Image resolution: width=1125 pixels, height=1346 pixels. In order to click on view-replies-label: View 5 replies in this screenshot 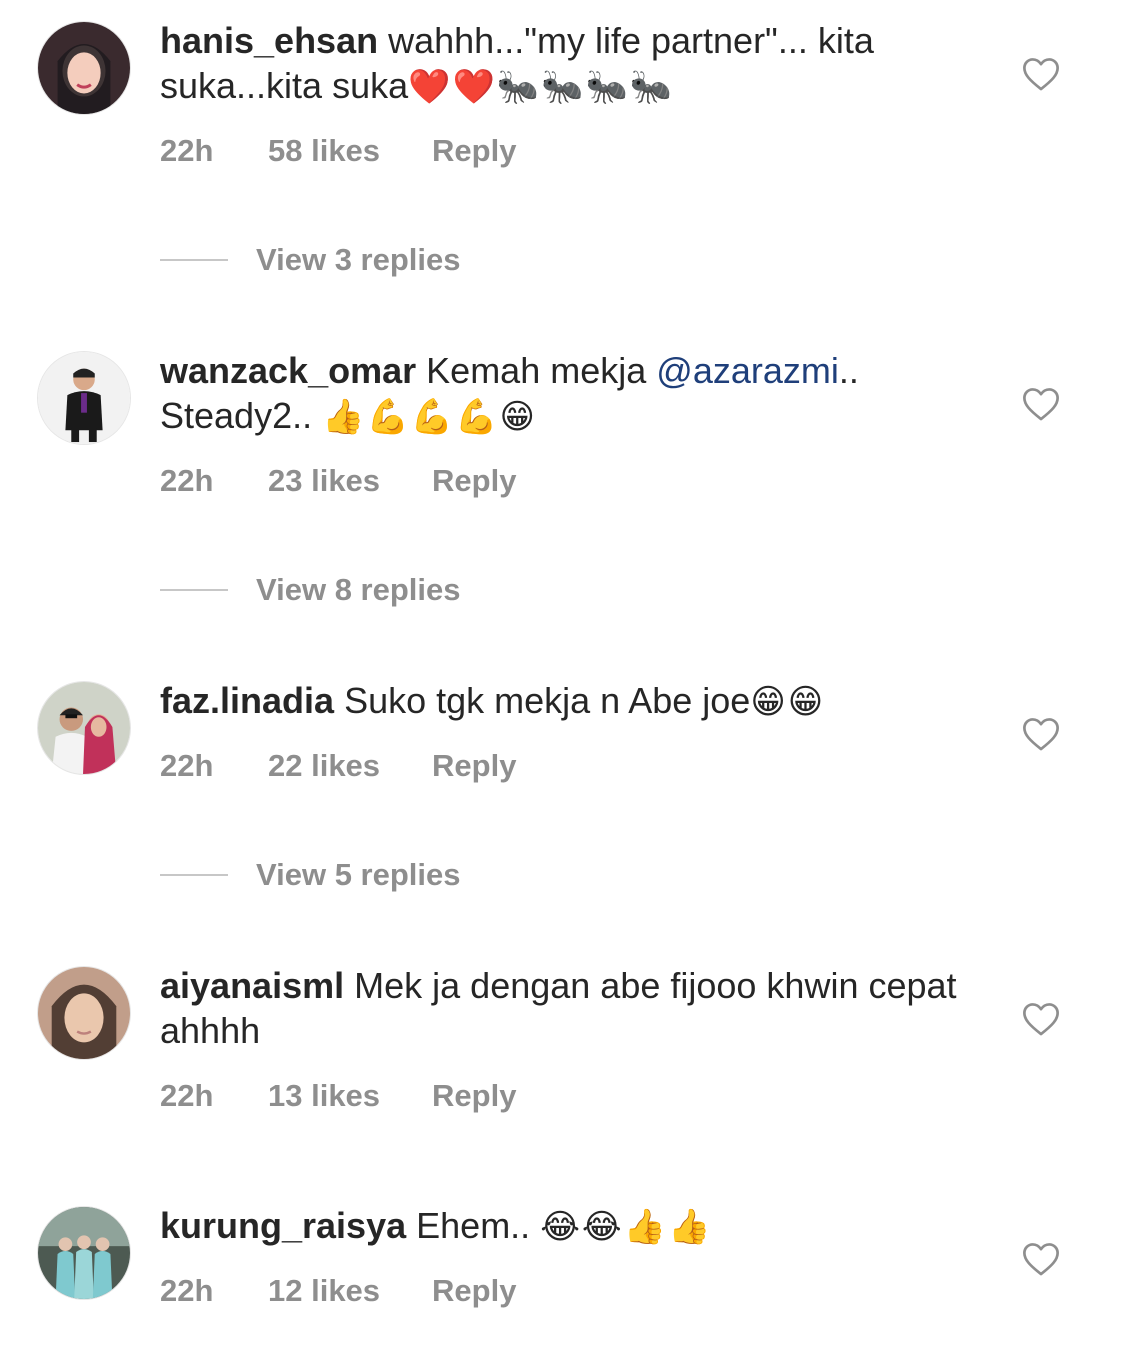, I will do `click(358, 874)`.